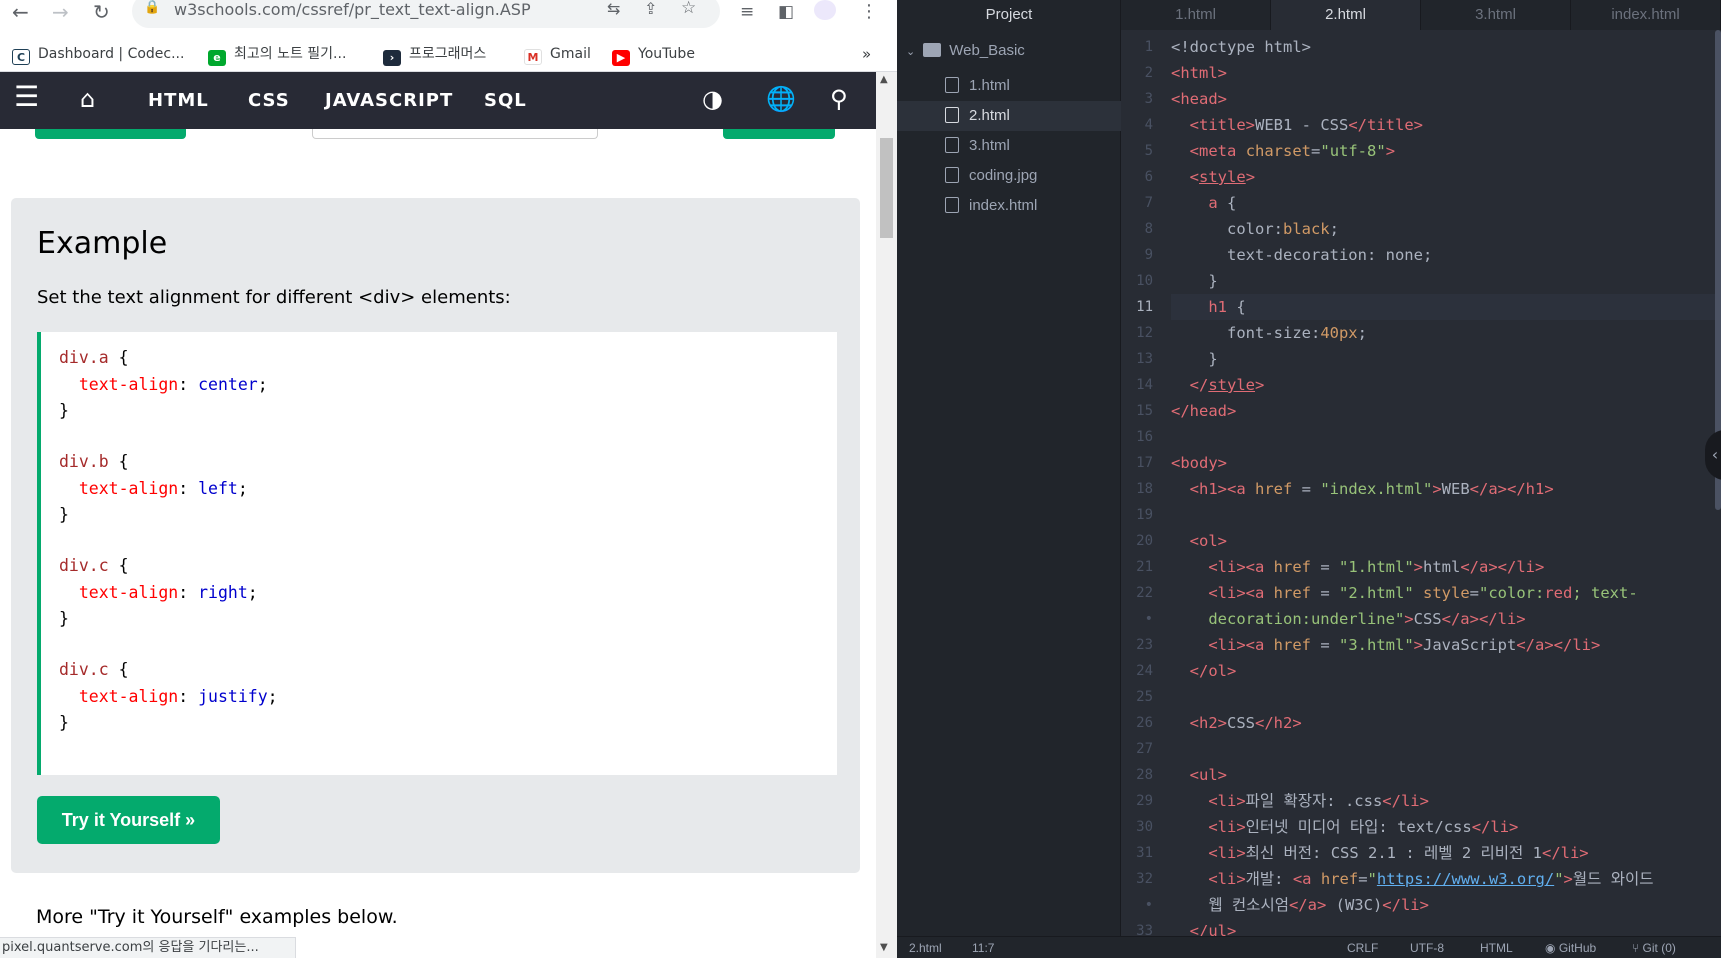 Image resolution: width=1721 pixels, height=958 pixels. What do you see at coordinates (1148, 255) in the screenshot?
I see `line-number: 9` at bounding box center [1148, 255].